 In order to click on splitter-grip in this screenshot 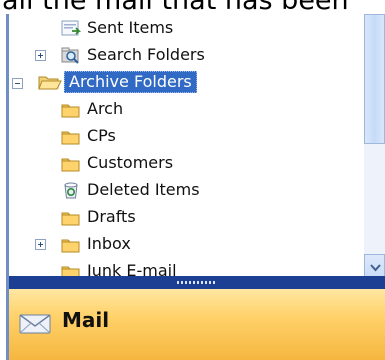, I will do `click(197, 282)`.